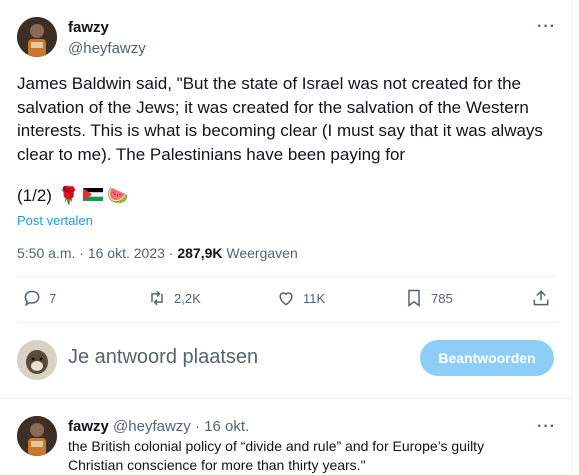  What do you see at coordinates (55, 220) in the screenshot?
I see `translate-post-link: Post vertalen` at bounding box center [55, 220].